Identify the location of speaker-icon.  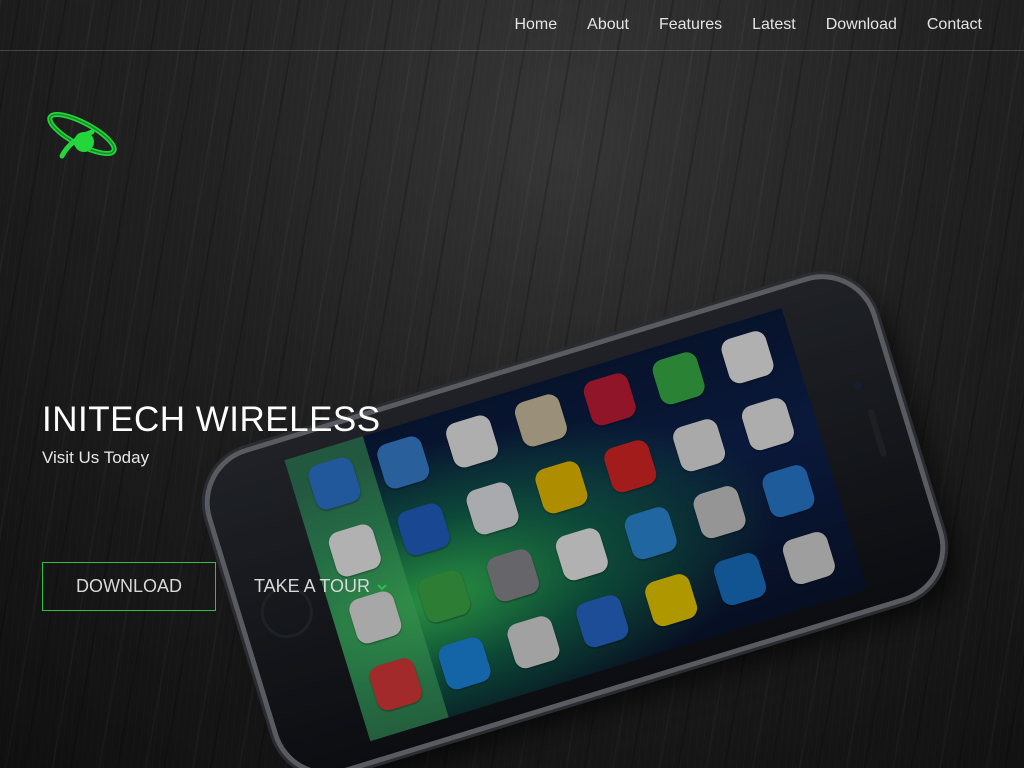
(877, 432).